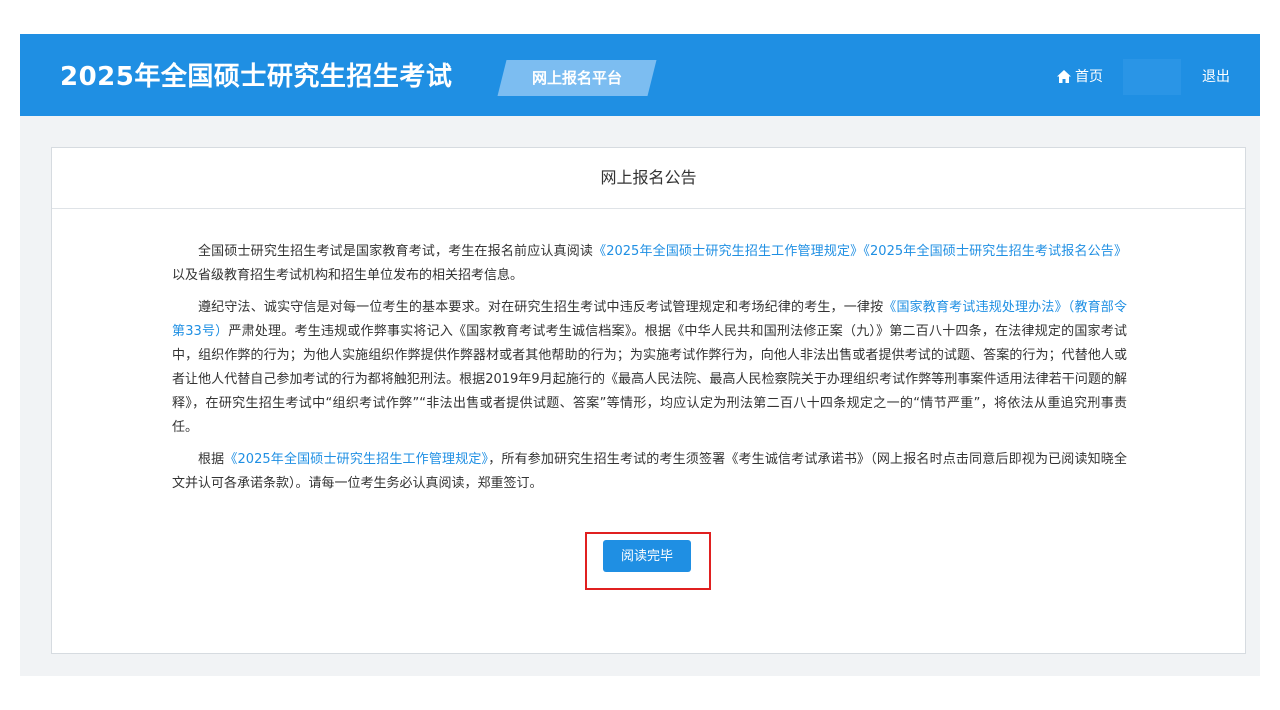 The height and width of the screenshot is (710, 1280). What do you see at coordinates (648, 178) in the screenshot?
I see `panel-title: 网上报名公告` at bounding box center [648, 178].